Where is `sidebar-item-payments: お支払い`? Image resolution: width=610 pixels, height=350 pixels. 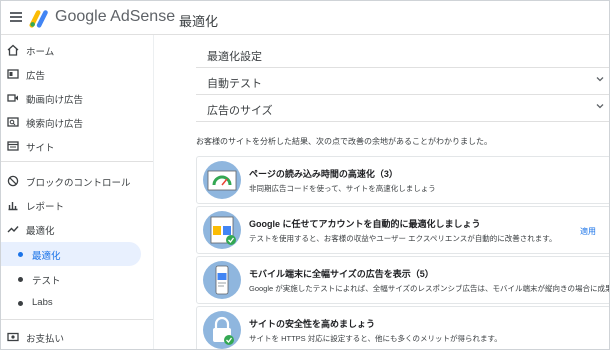
sidebar-item-payments: お支払い is located at coordinates (71, 337).